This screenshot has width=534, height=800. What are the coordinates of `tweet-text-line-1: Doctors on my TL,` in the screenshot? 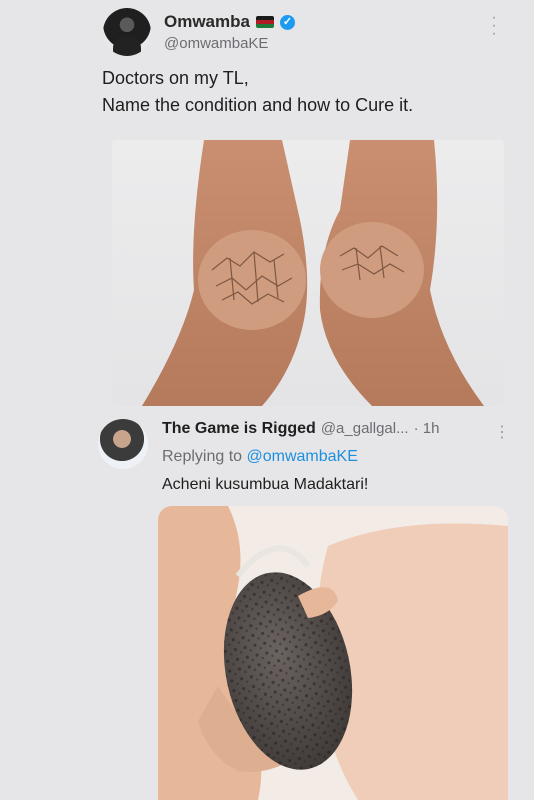 It's located at (175, 78).